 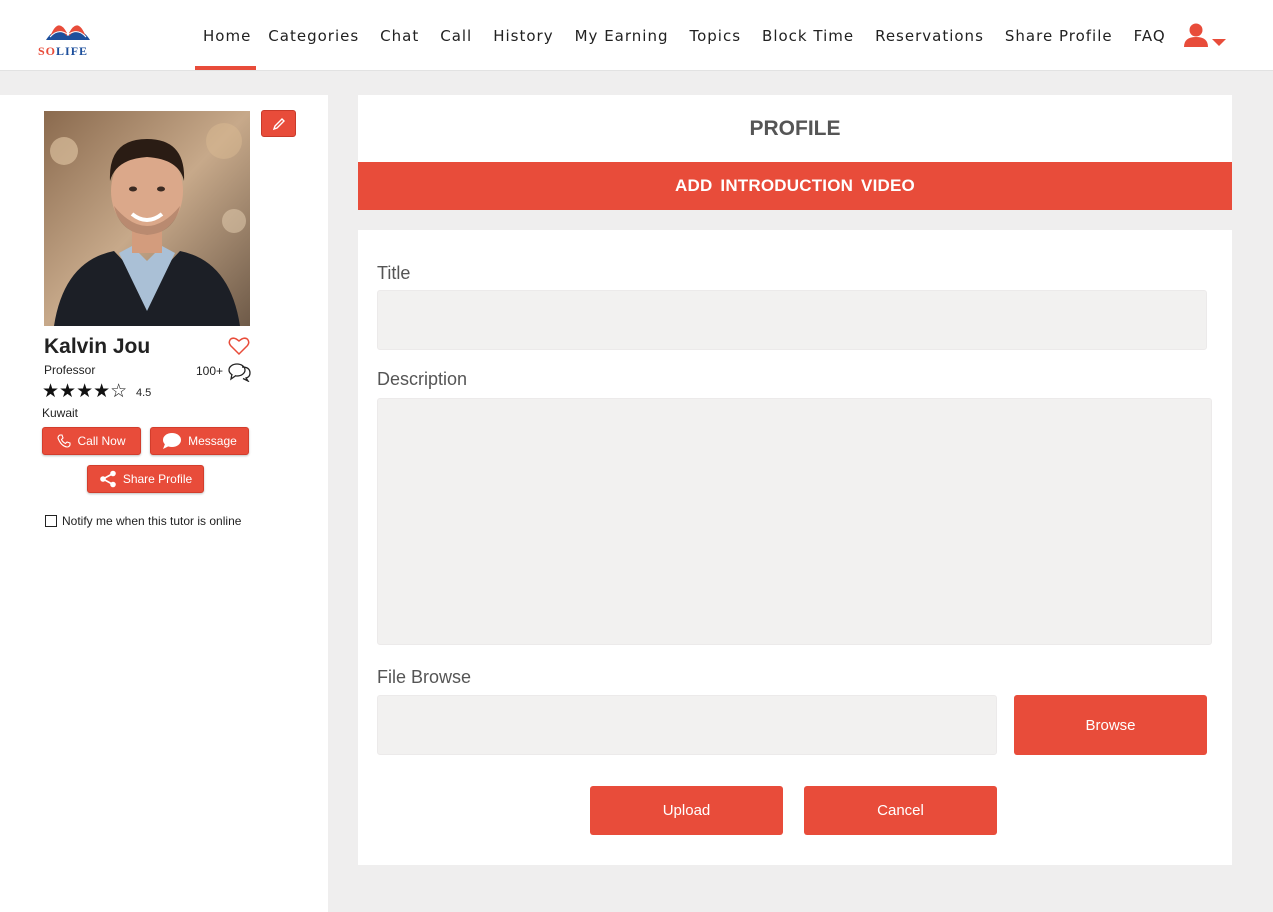 What do you see at coordinates (60, 413) in the screenshot?
I see `tutor-country: Kuwait` at bounding box center [60, 413].